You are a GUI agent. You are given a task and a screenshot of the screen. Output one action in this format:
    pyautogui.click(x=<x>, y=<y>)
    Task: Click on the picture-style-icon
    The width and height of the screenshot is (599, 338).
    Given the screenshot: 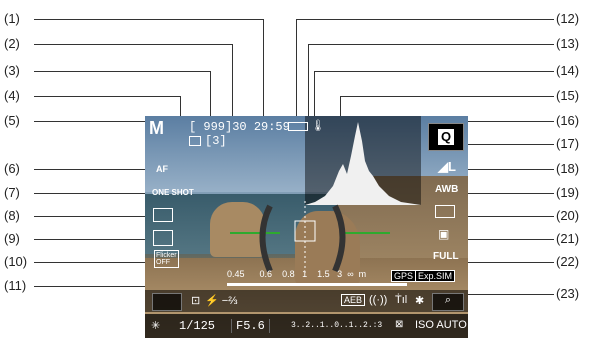 What is the action you would take?
    pyautogui.click(x=445, y=211)
    